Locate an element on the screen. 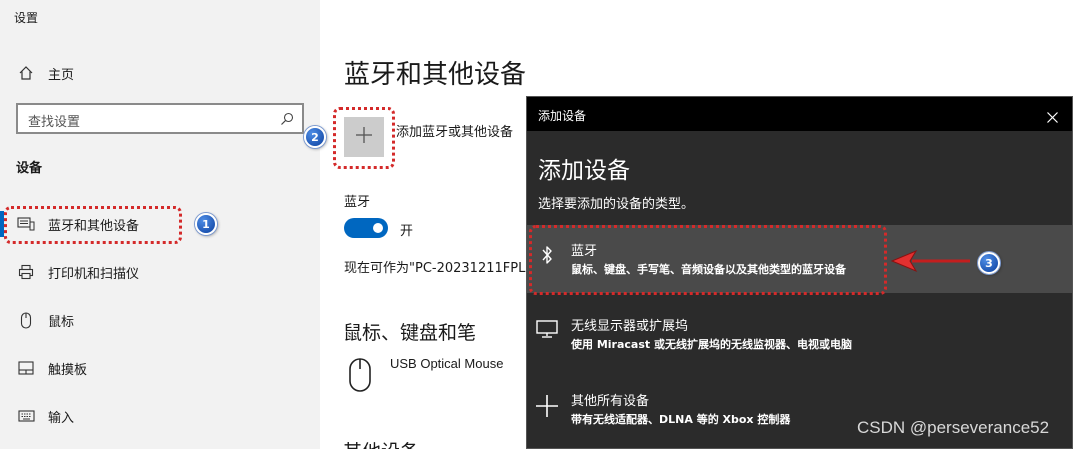  search-placeholder: 查找设置 is located at coordinates (54, 122).